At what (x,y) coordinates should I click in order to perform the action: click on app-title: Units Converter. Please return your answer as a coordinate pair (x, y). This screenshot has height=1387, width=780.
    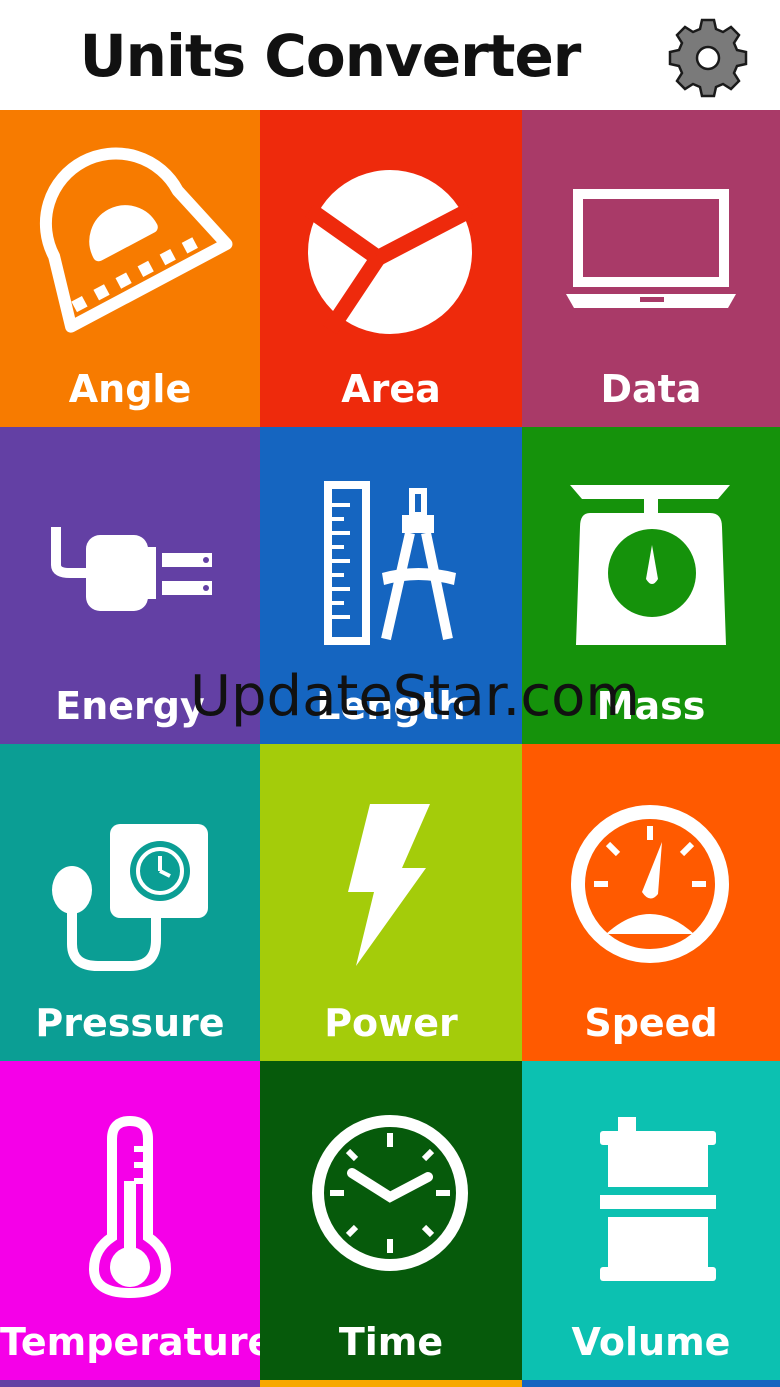
    Looking at the image, I should click on (330, 56).